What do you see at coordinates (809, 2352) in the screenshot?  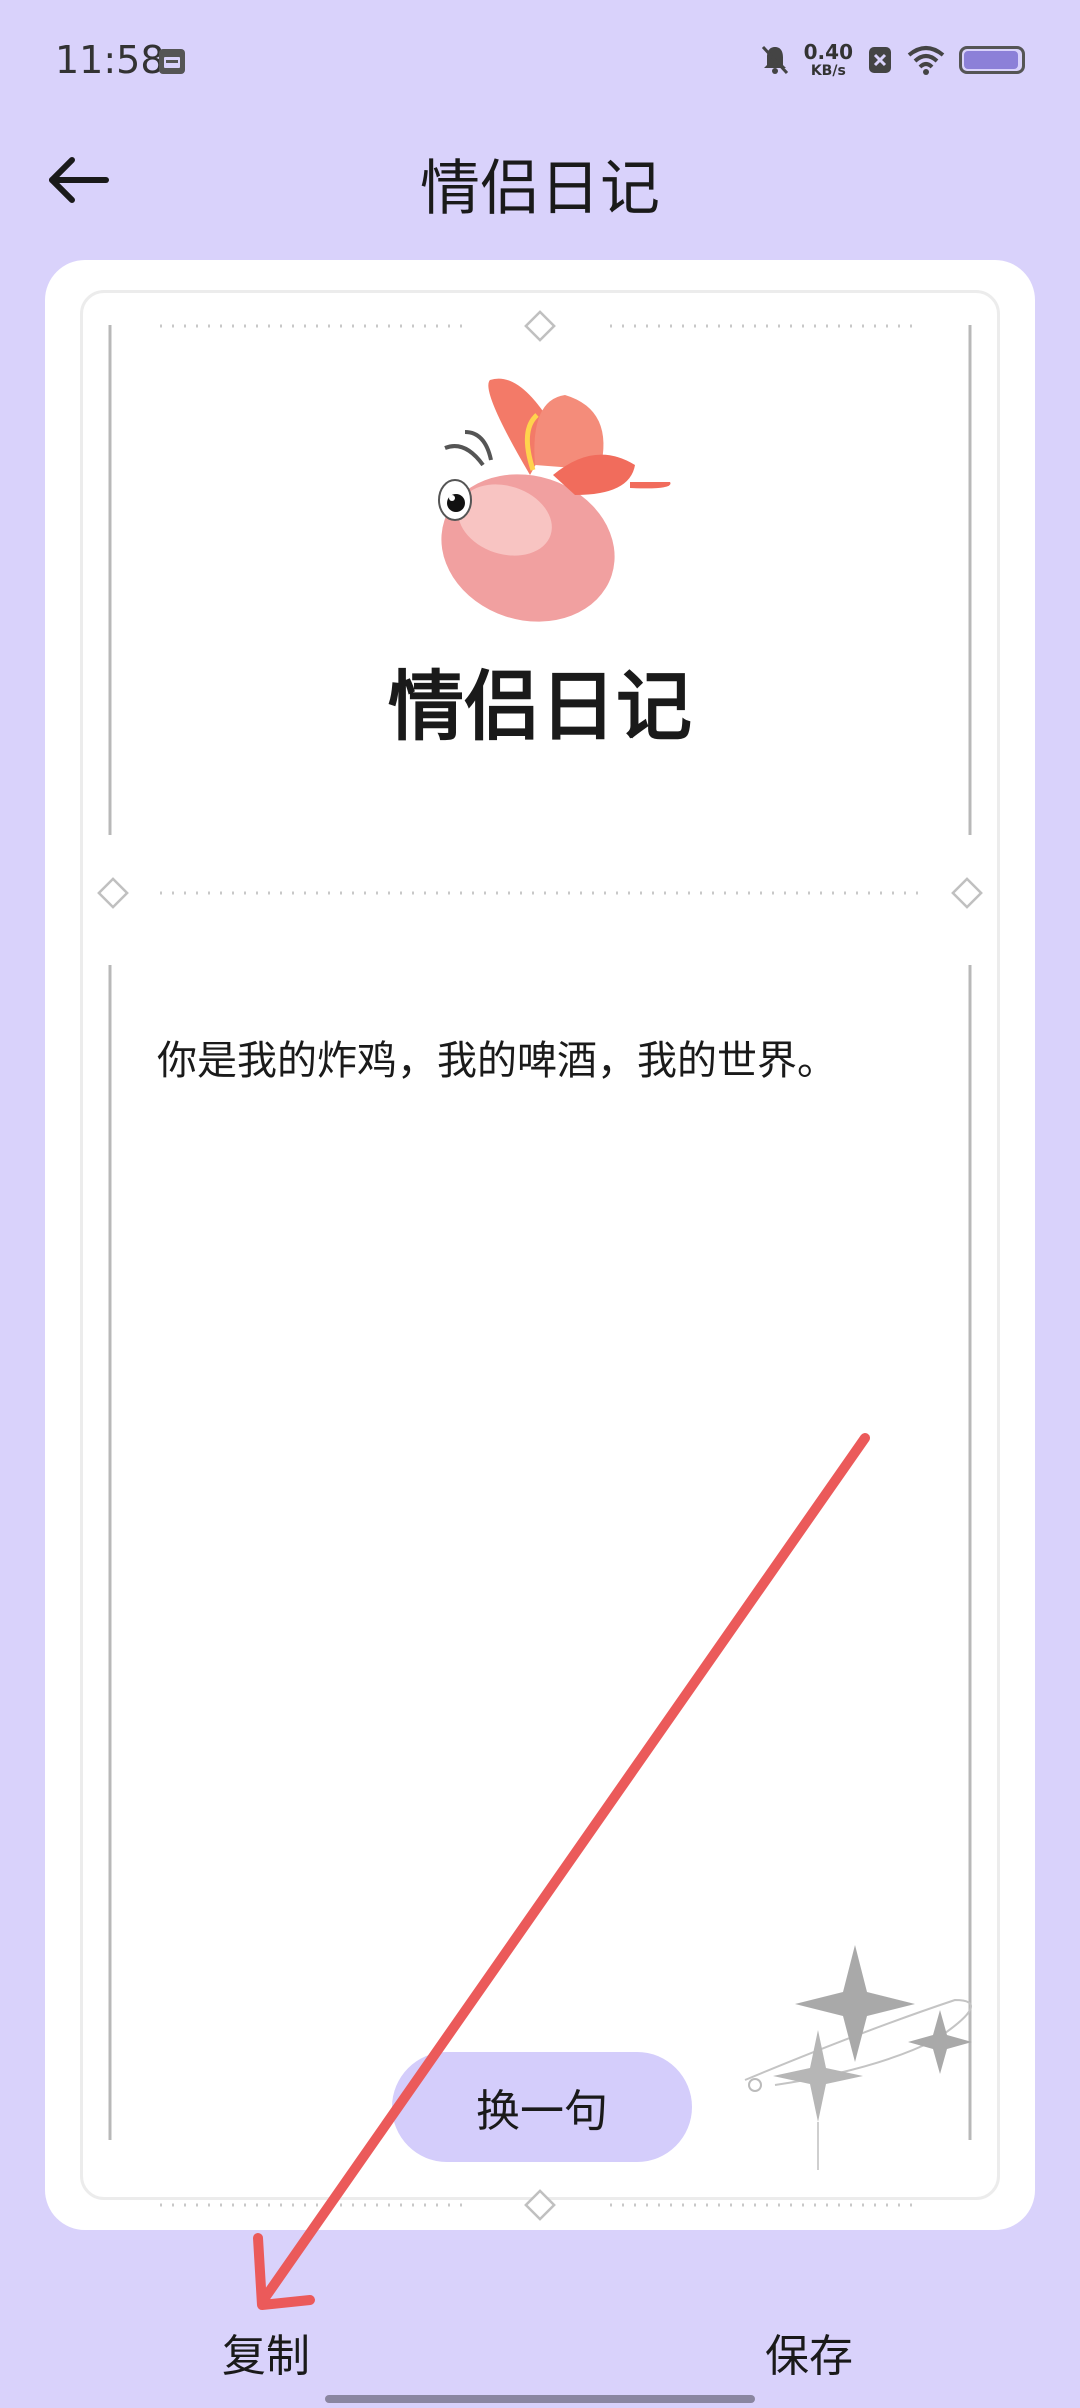 I see `save-button: 保存` at bounding box center [809, 2352].